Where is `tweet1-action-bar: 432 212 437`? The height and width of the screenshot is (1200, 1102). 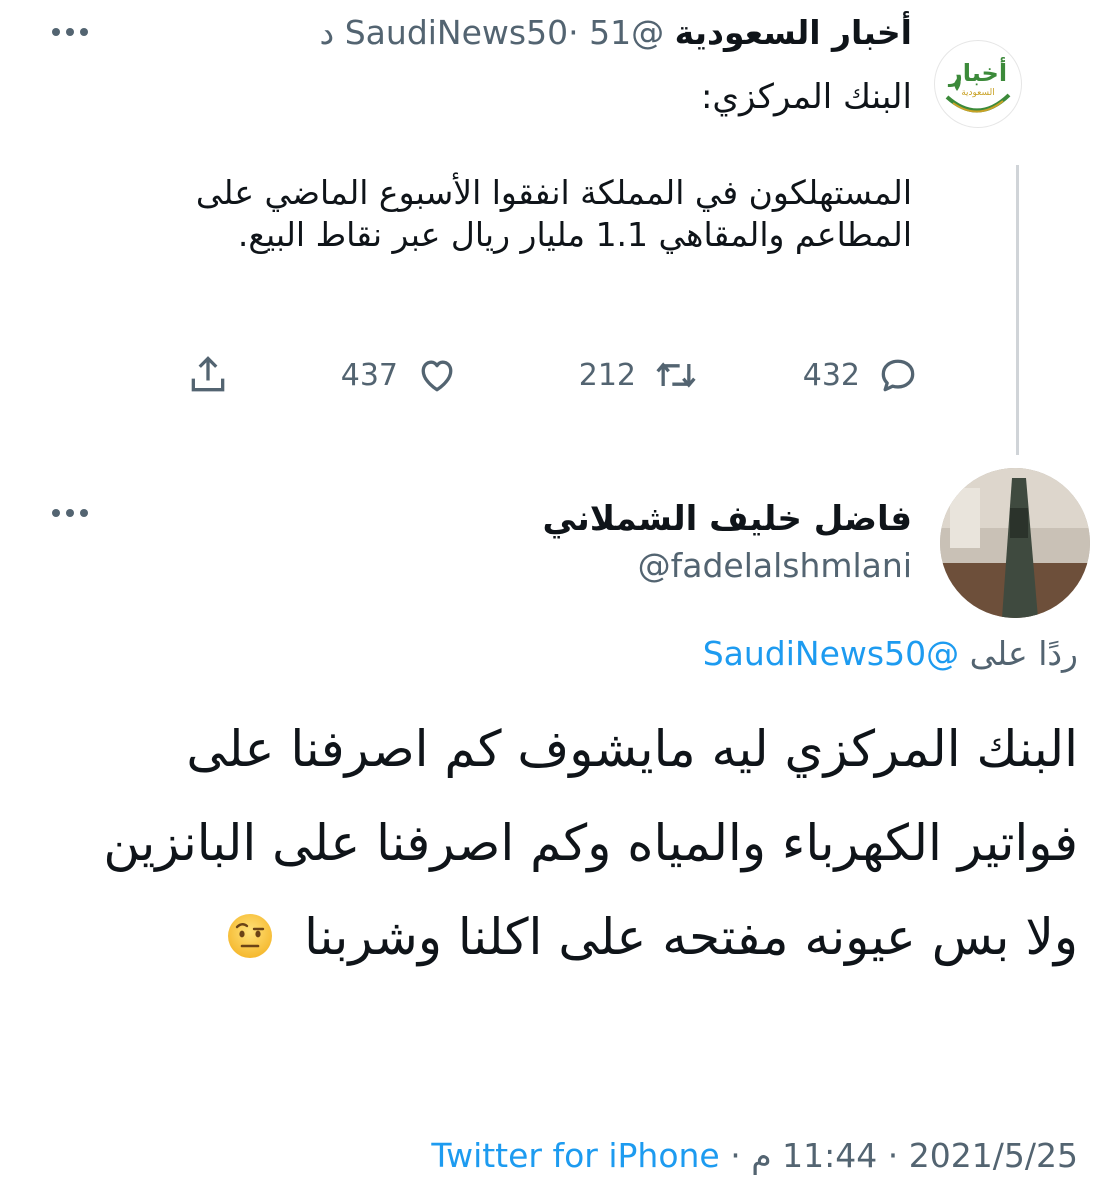
tweet1-action-bar: 432 212 437 is located at coordinates (550, 375).